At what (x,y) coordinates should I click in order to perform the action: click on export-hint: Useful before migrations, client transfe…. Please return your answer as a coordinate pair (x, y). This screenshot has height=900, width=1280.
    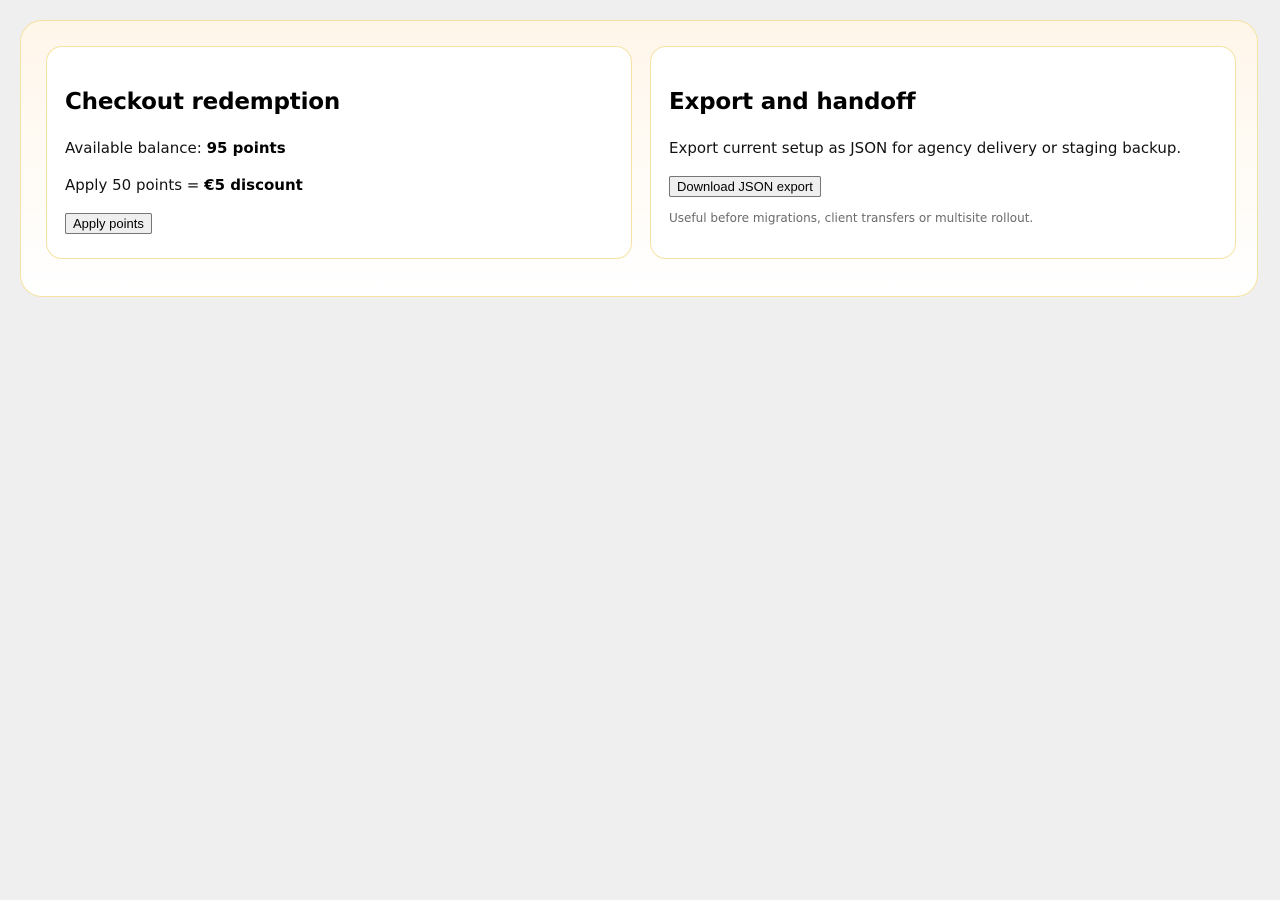
    Looking at the image, I should click on (851, 218).